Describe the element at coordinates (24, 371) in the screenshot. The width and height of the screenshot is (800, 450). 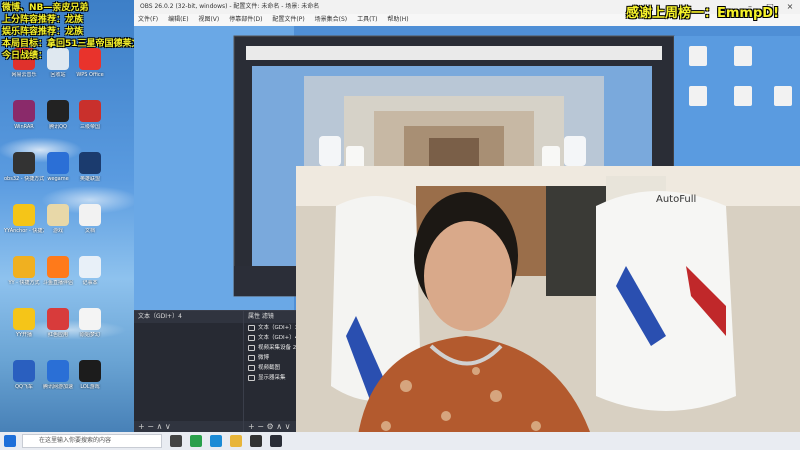
I see `qq-game-icon` at that location.